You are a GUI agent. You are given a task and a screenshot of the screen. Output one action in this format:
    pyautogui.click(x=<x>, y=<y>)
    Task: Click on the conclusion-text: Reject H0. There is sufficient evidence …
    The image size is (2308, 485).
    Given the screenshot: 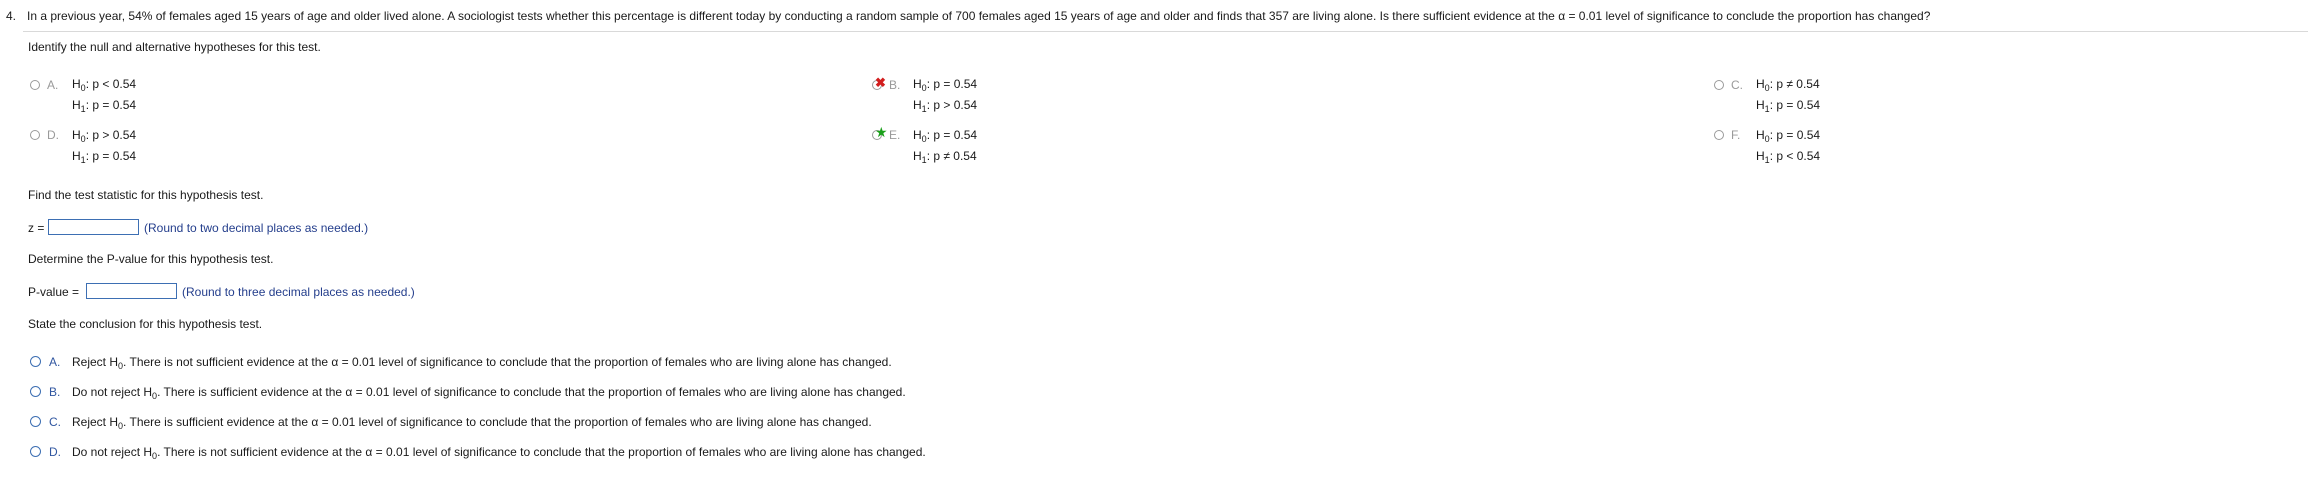 What is the action you would take?
    pyautogui.click(x=472, y=423)
    